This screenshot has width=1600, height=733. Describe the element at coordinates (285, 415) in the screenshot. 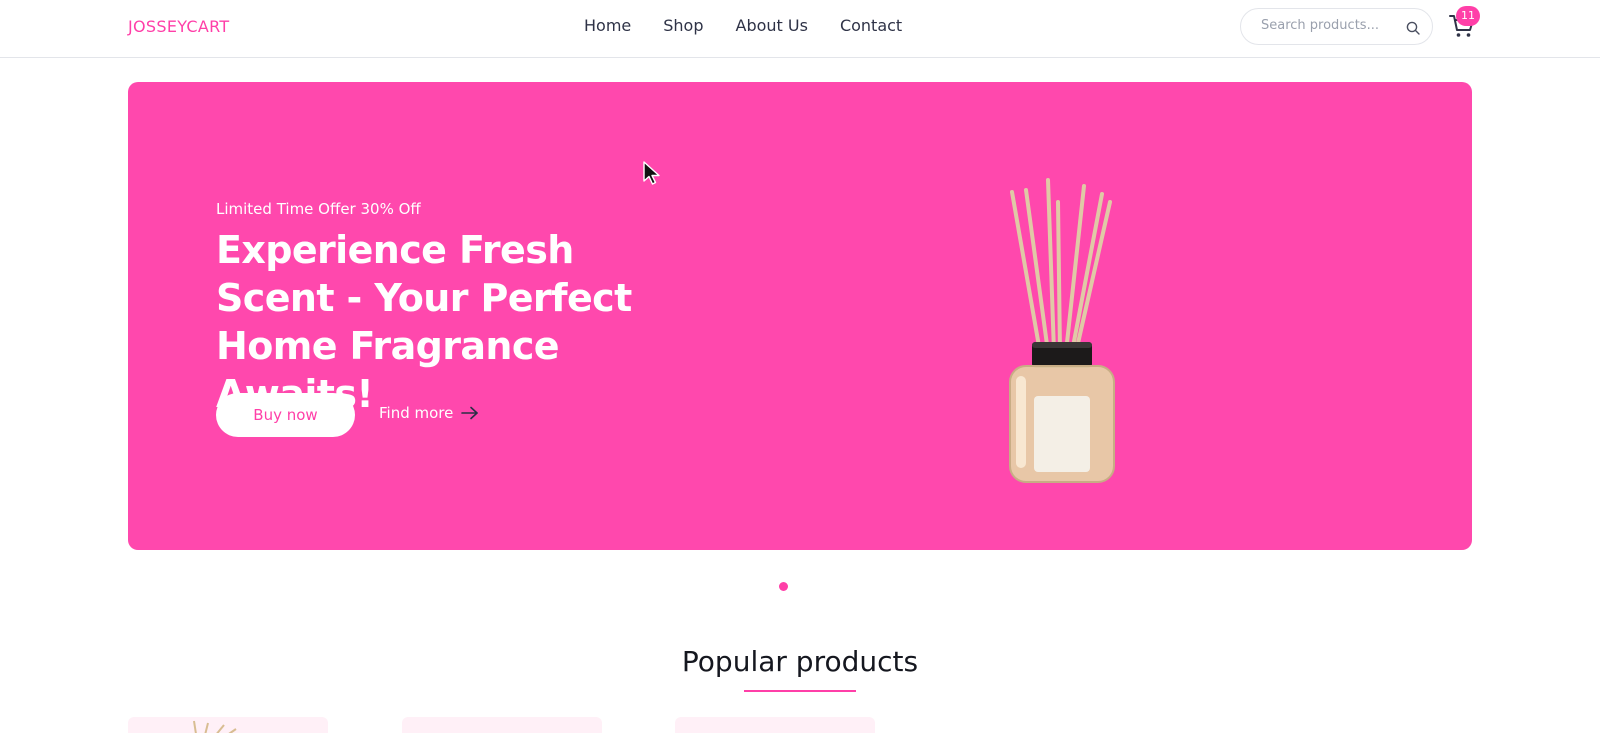

I see `buy-now-button: Buy now` at that location.